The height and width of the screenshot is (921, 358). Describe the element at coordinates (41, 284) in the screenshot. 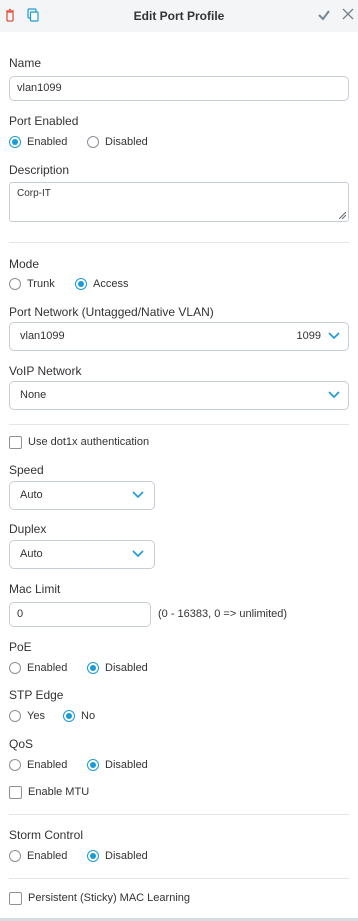

I see `mode-trunk-label: Trunk` at that location.